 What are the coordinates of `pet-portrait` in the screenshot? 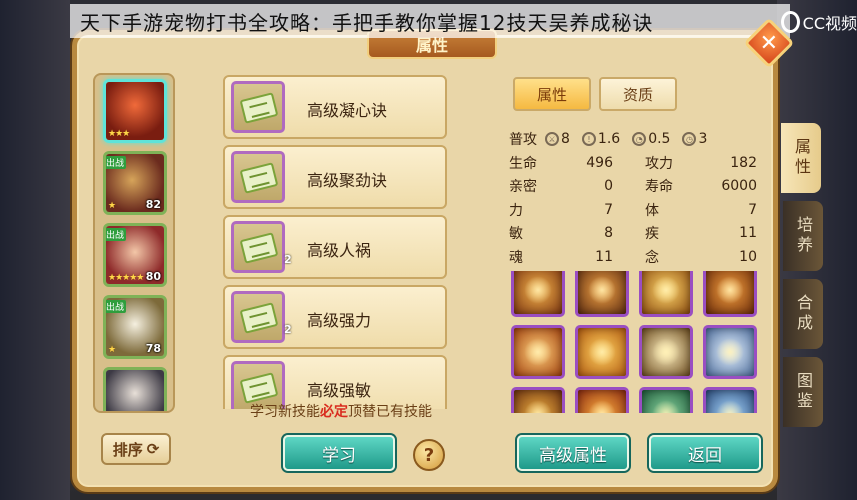 It's located at (135, 390).